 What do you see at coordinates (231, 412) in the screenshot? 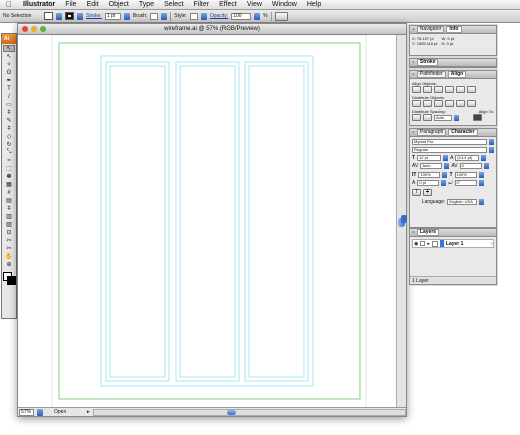
I see `horizontal-scroll-thumb` at bounding box center [231, 412].